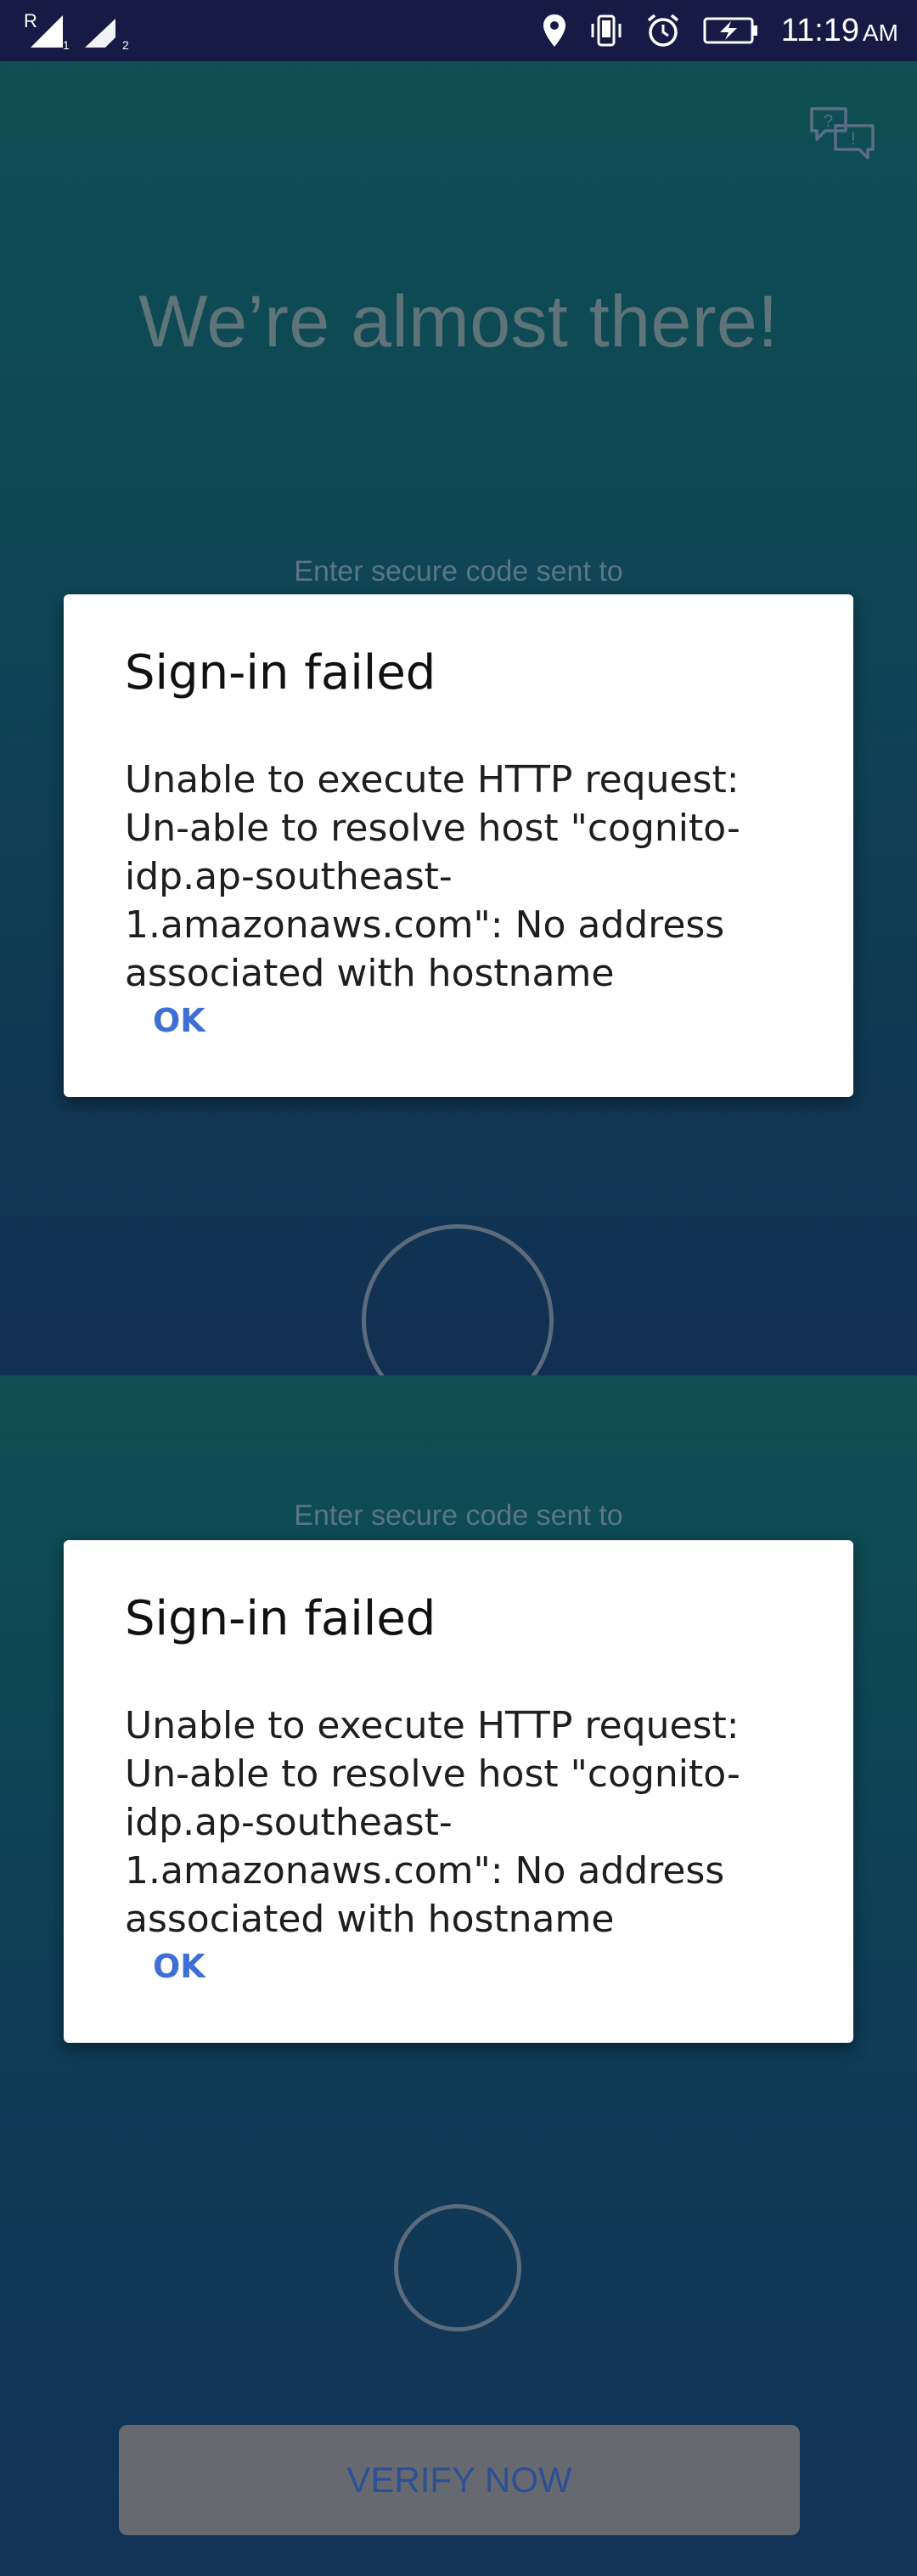  I want to click on status-bar: R 1 2 11:19 AM, so click(458, 30).